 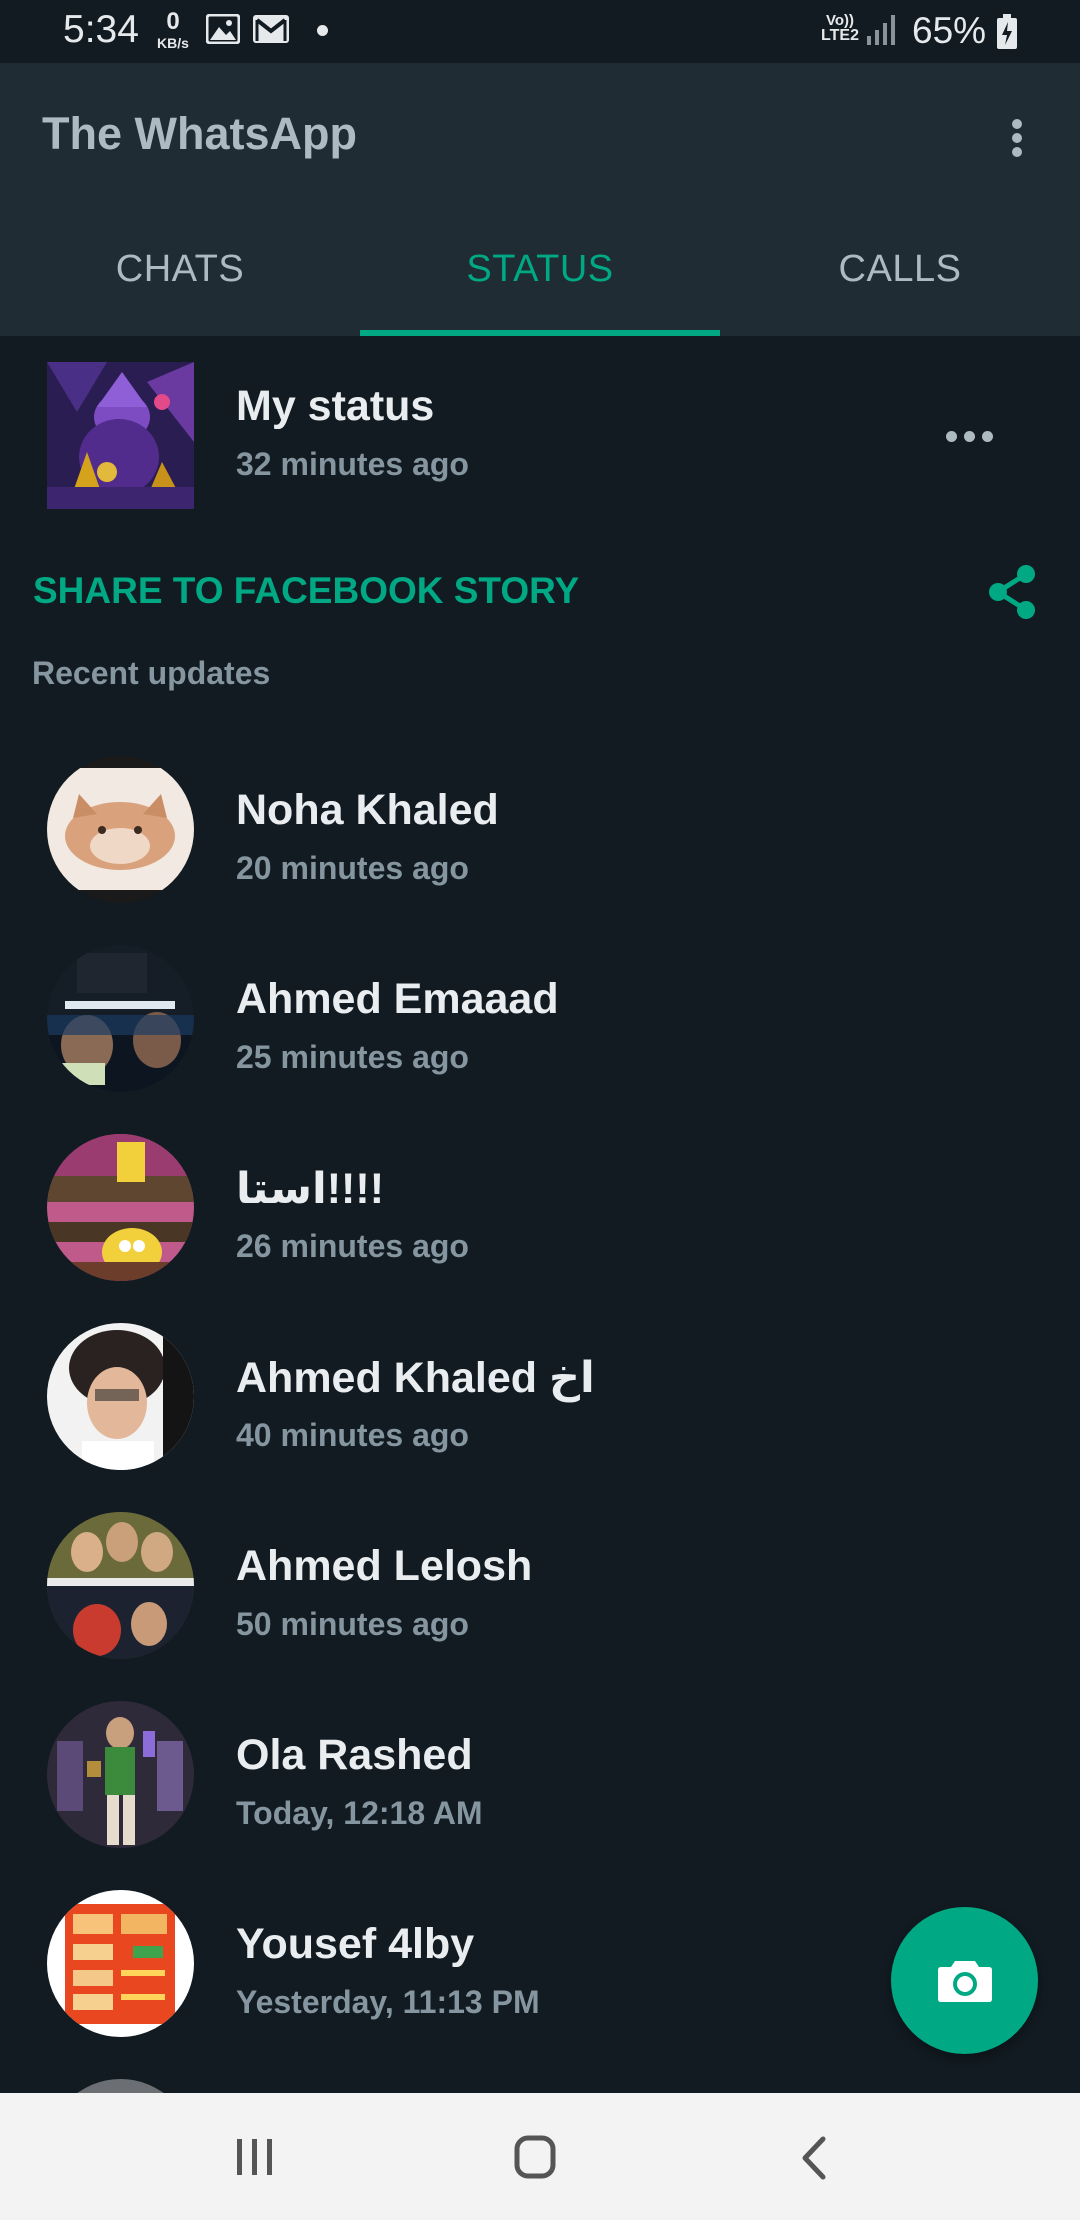 What do you see at coordinates (367, 810) in the screenshot?
I see `contact-name: Noha Khaled` at bounding box center [367, 810].